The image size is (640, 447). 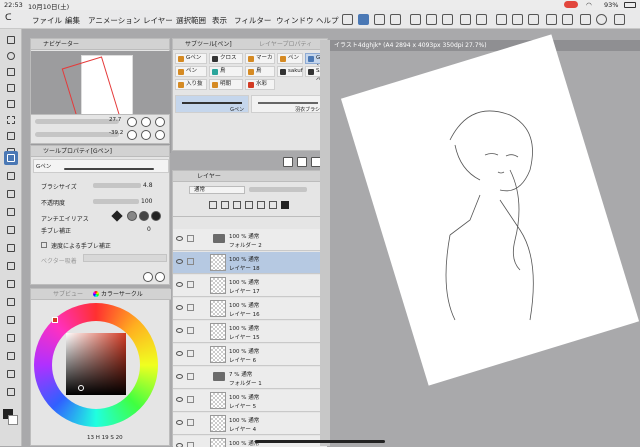 What do you see at coordinates (11, 392) in the screenshot?
I see `correct-line-tool-icon` at bounding box center [11, 392].